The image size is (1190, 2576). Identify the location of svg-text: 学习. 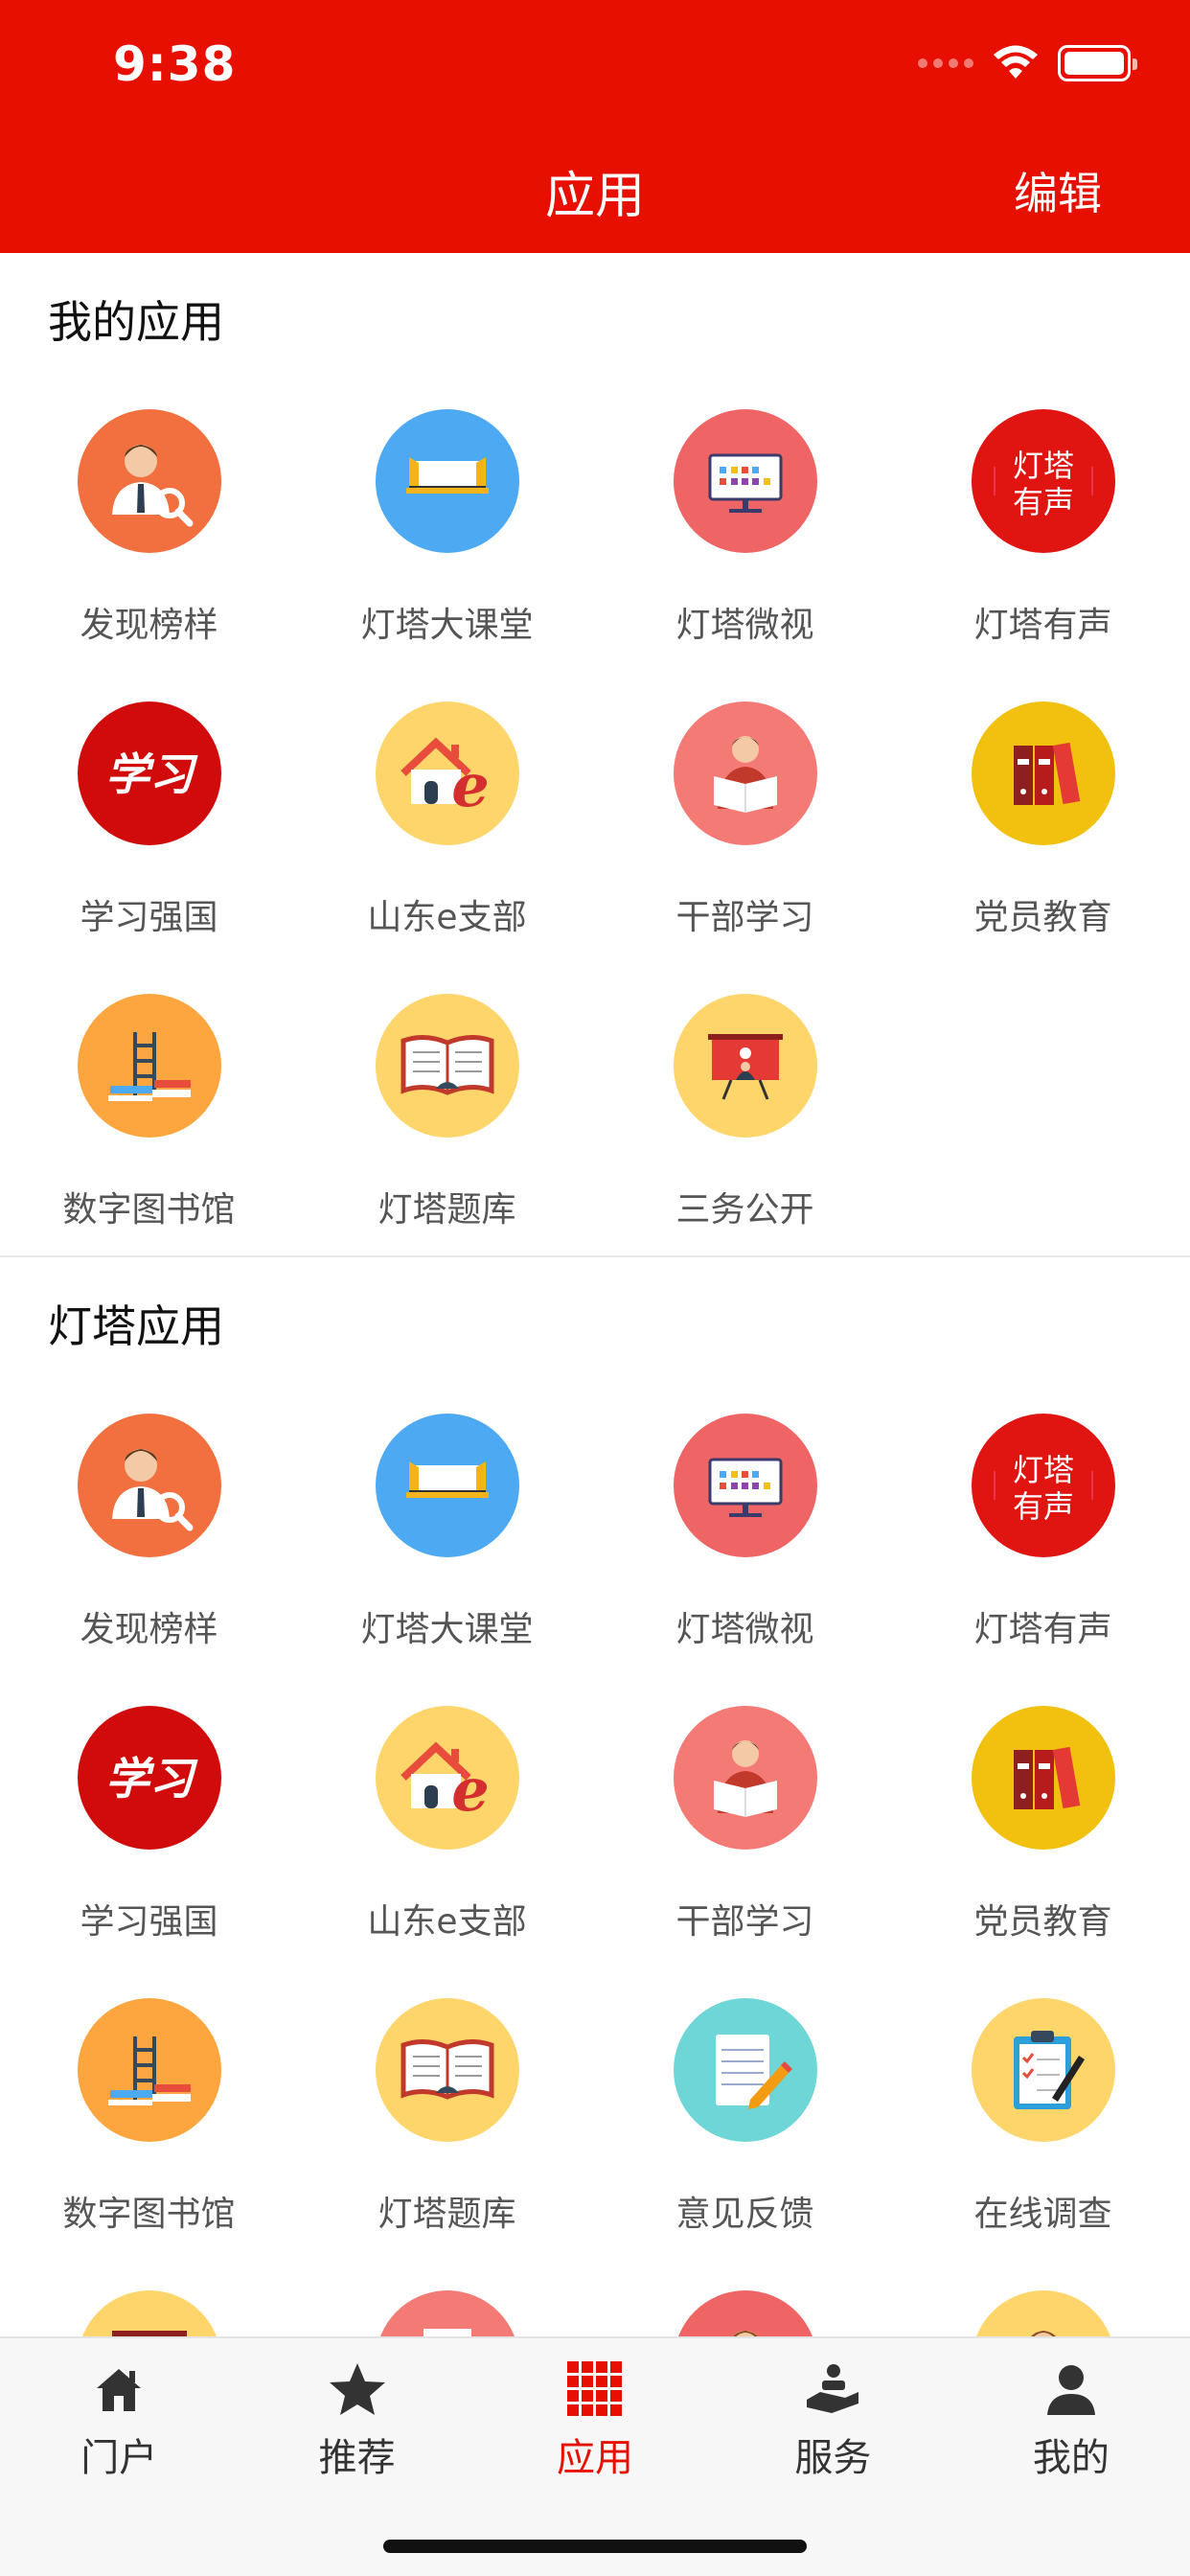
(151, 774).